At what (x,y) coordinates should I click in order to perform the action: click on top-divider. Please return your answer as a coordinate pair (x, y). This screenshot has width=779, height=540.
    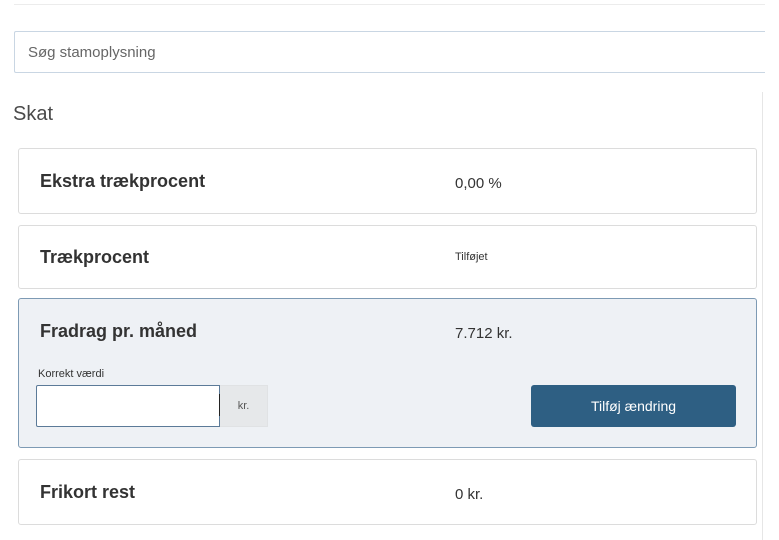
    Looking at the image, I should click on (389, 4).